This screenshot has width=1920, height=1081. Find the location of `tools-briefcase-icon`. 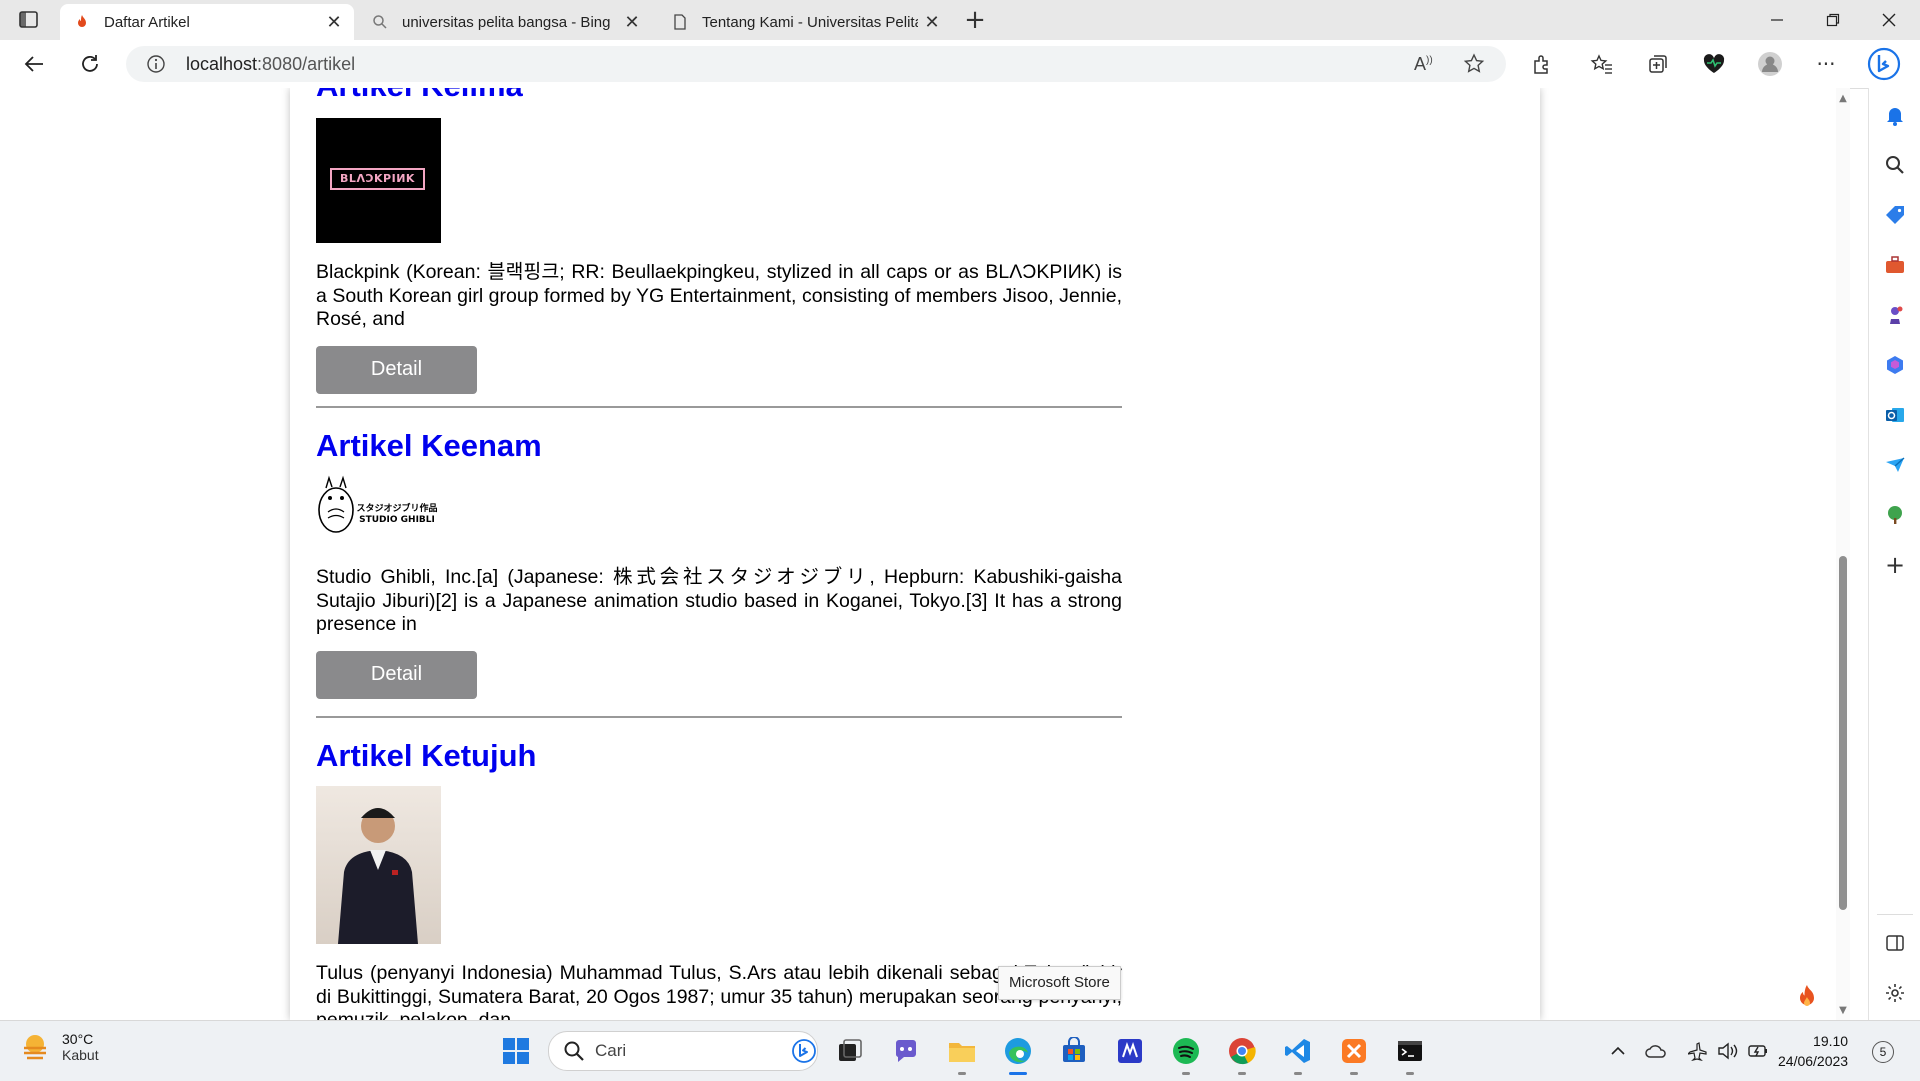

tools-briefcase-icon is located at coordinates (1895, 265).